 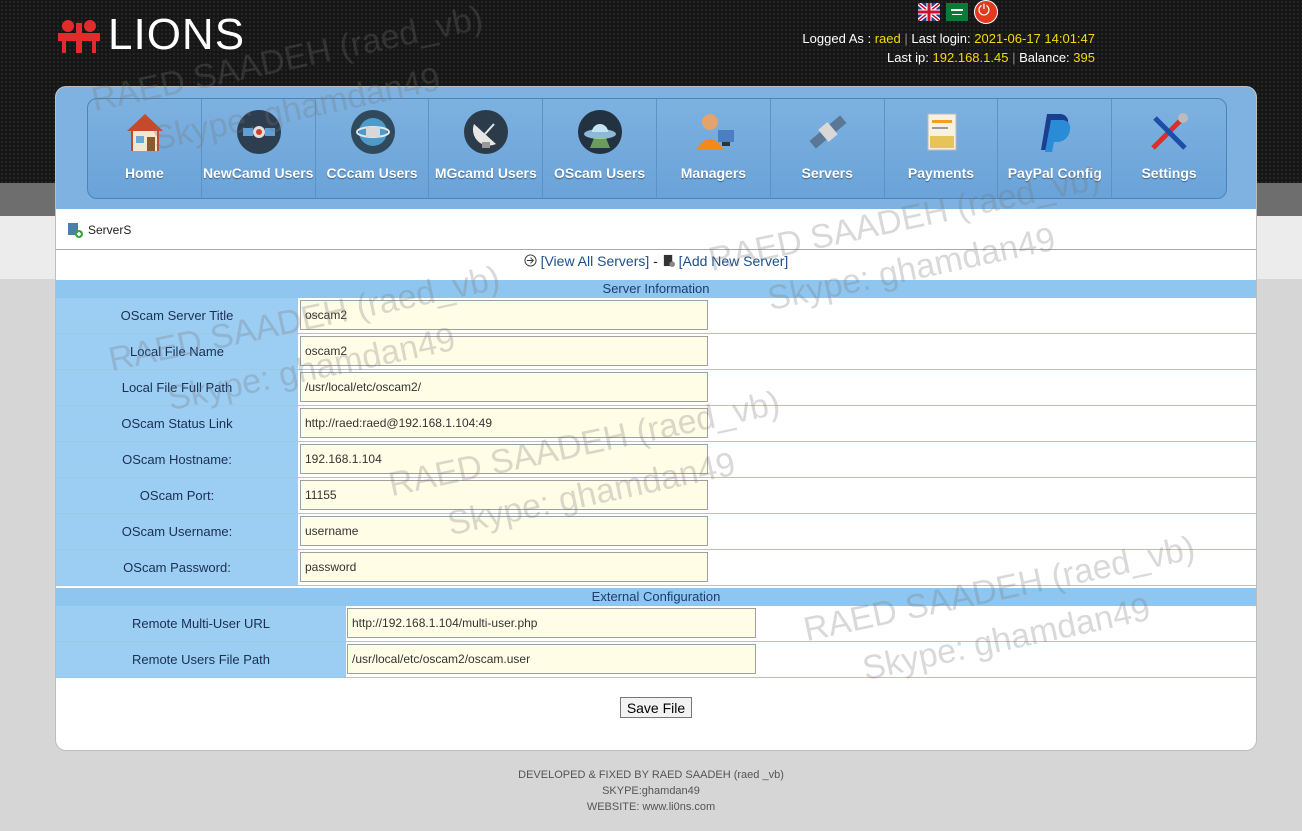 I want to click on menu-label: Managers, so click(x=713, y=173).